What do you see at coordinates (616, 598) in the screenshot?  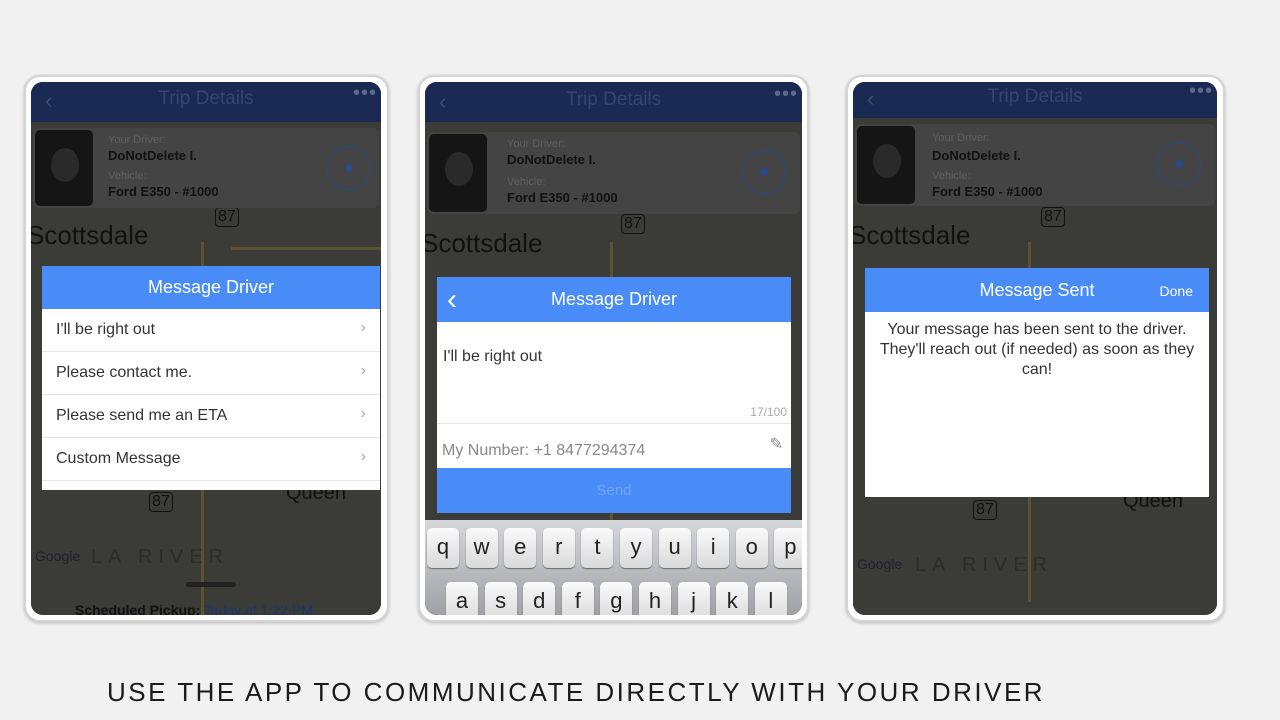 I see `key-g: g` at bounding box center [616, 598].